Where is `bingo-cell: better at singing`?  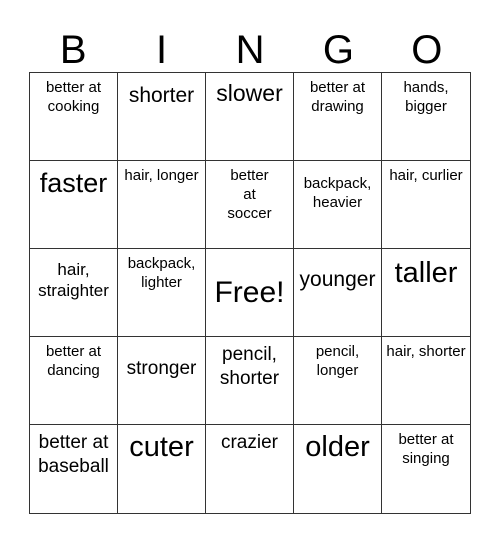
bingo-cell: better at singing is located at coordinates (426, 469).